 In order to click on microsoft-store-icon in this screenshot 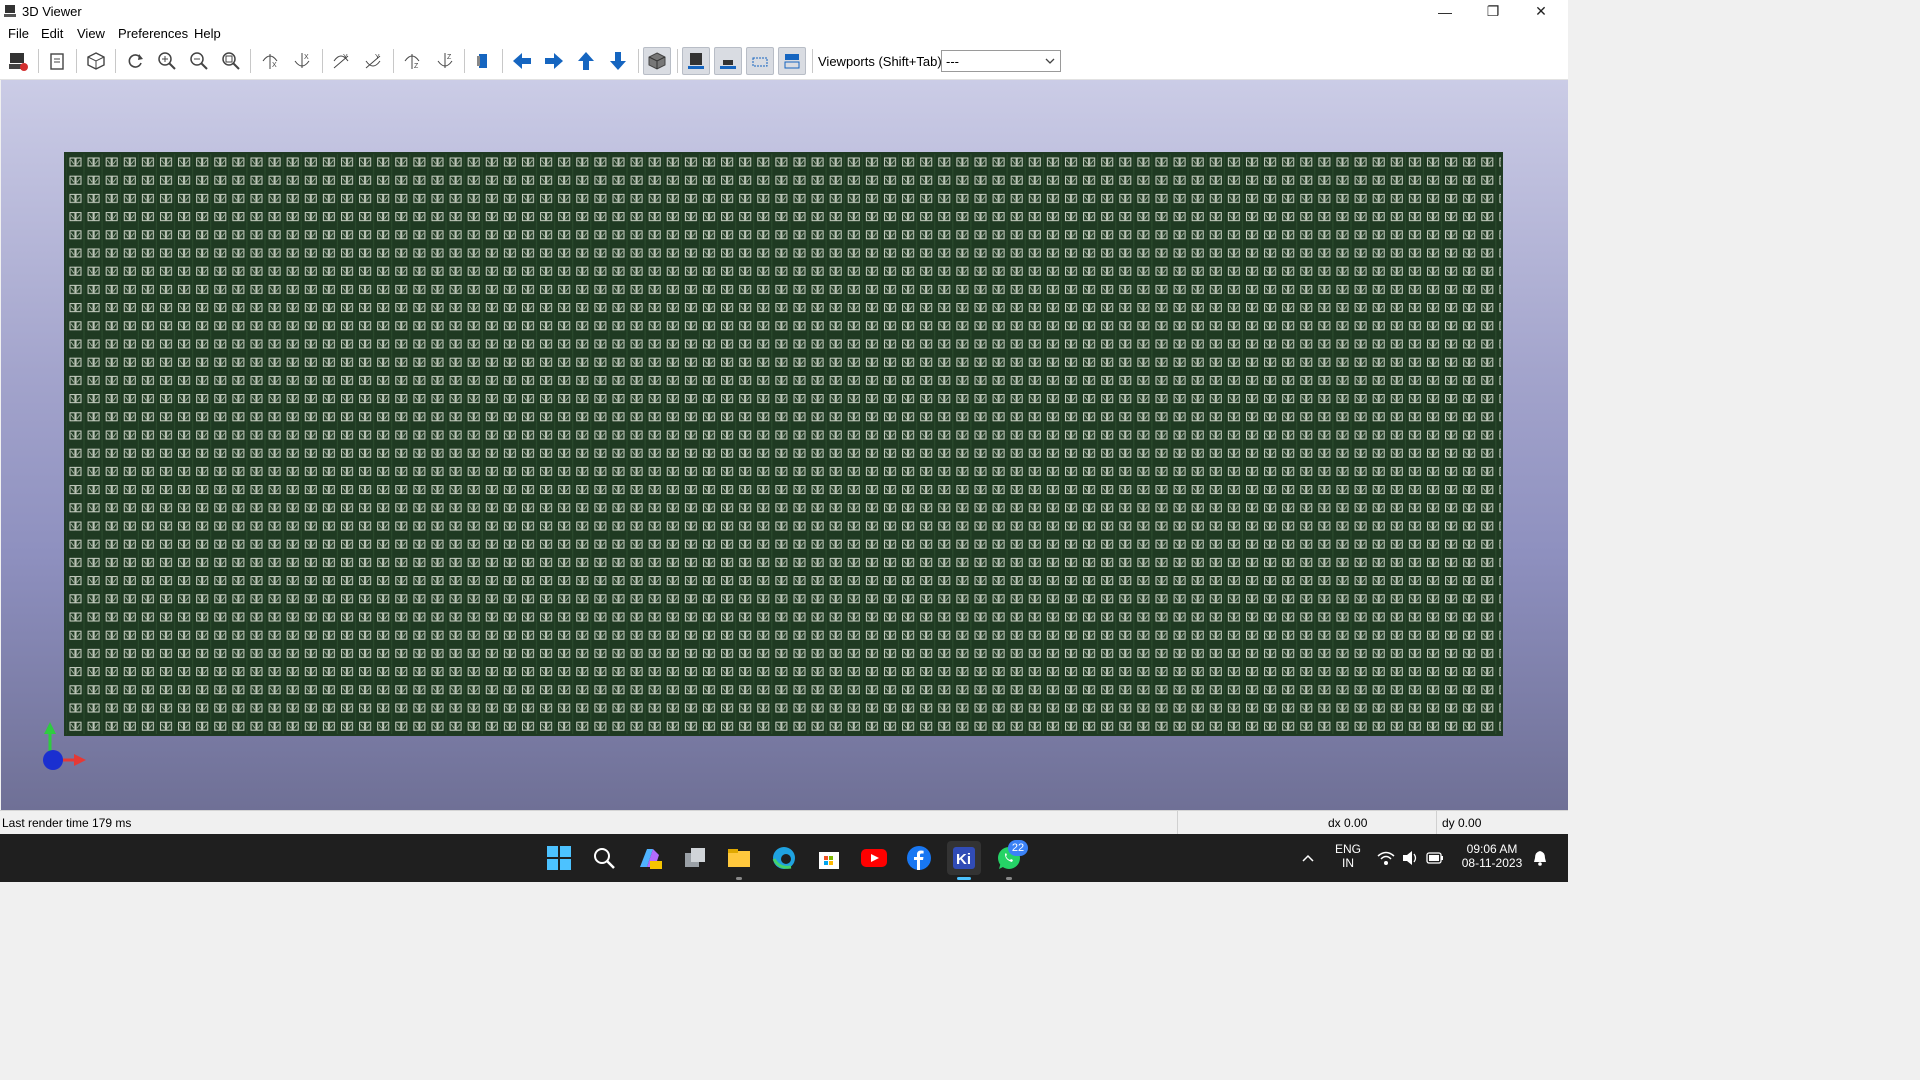, I will do `click(829, 860)`.